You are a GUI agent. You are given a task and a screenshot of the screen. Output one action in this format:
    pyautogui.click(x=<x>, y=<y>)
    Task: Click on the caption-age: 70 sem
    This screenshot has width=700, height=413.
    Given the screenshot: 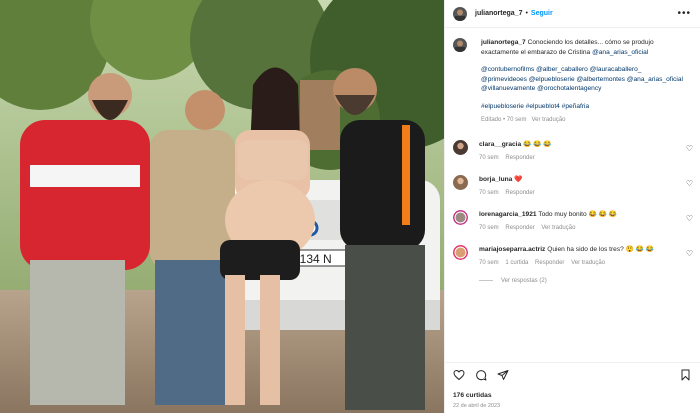 What is the action you would take?
    pyautogui.click(x=516, y=120)
    